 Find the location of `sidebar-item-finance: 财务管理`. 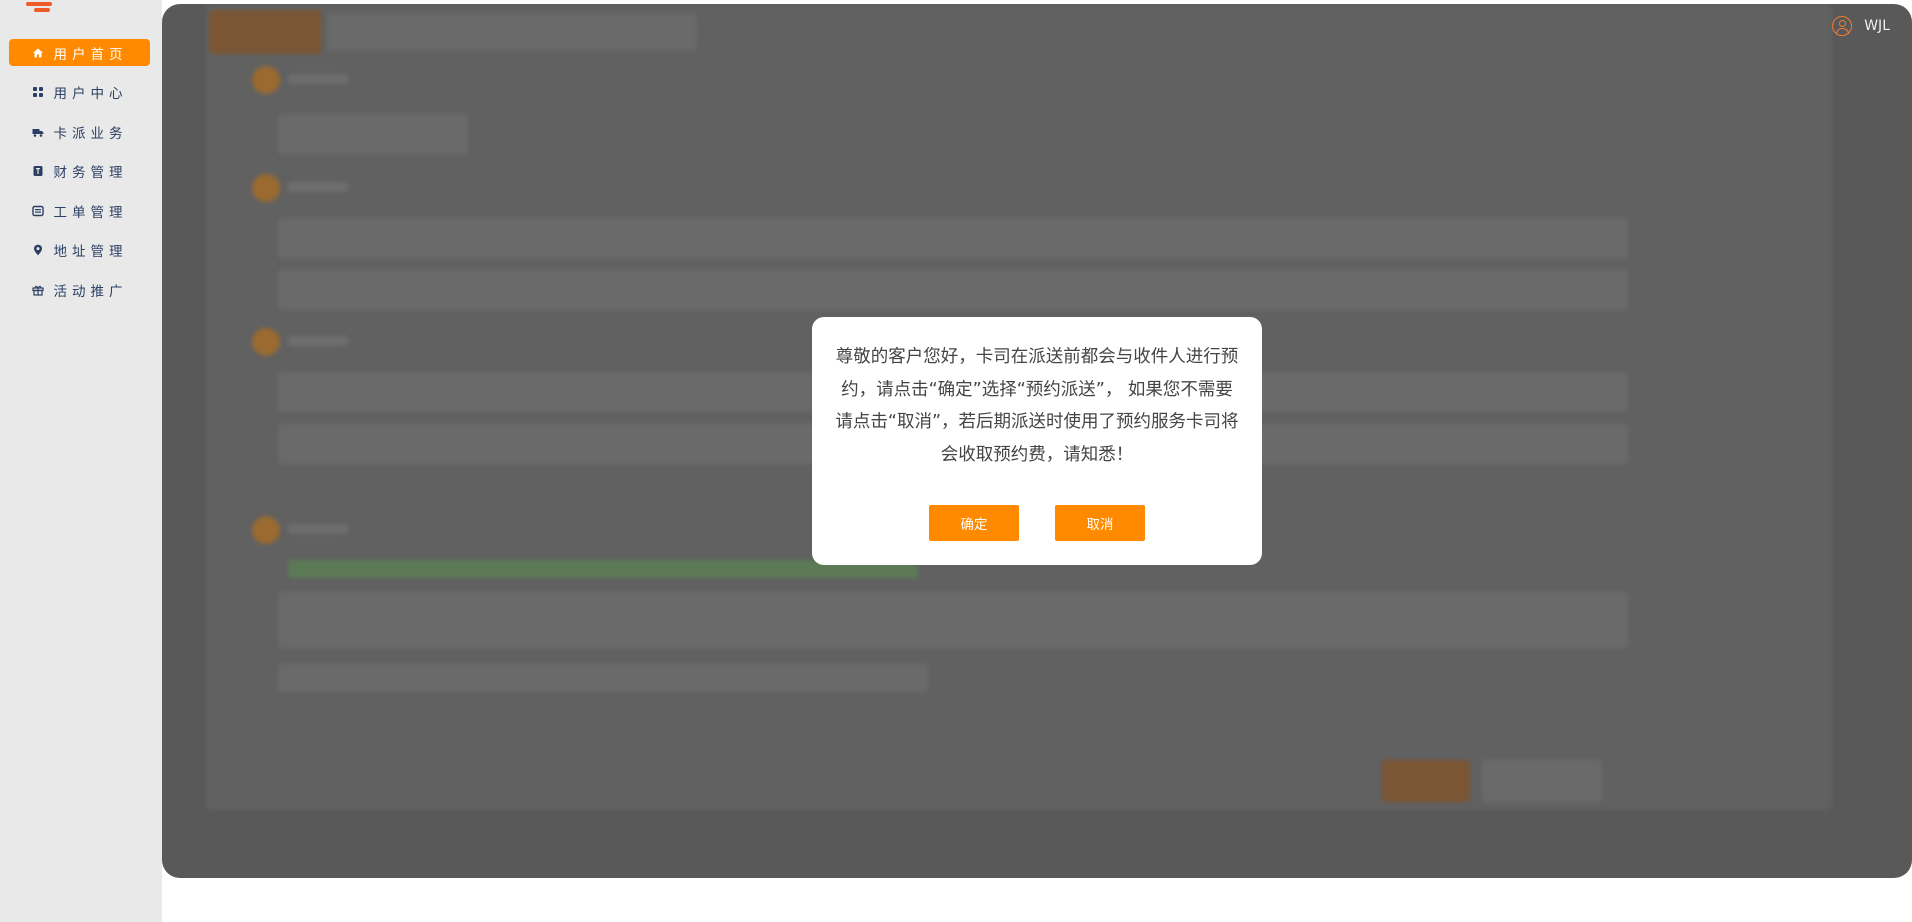

sidebar-item-finance: 财务管理 is located at coordinates (79, 171).